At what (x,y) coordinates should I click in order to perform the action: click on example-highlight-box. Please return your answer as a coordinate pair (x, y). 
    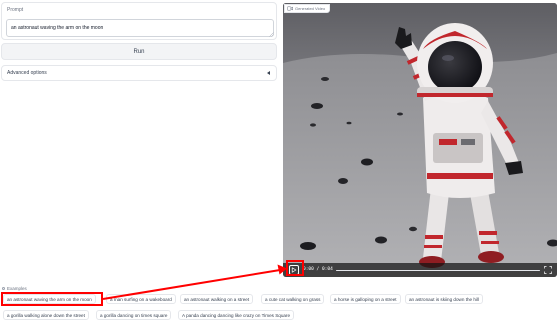
    Looking at the image, I should click on (52, 299).